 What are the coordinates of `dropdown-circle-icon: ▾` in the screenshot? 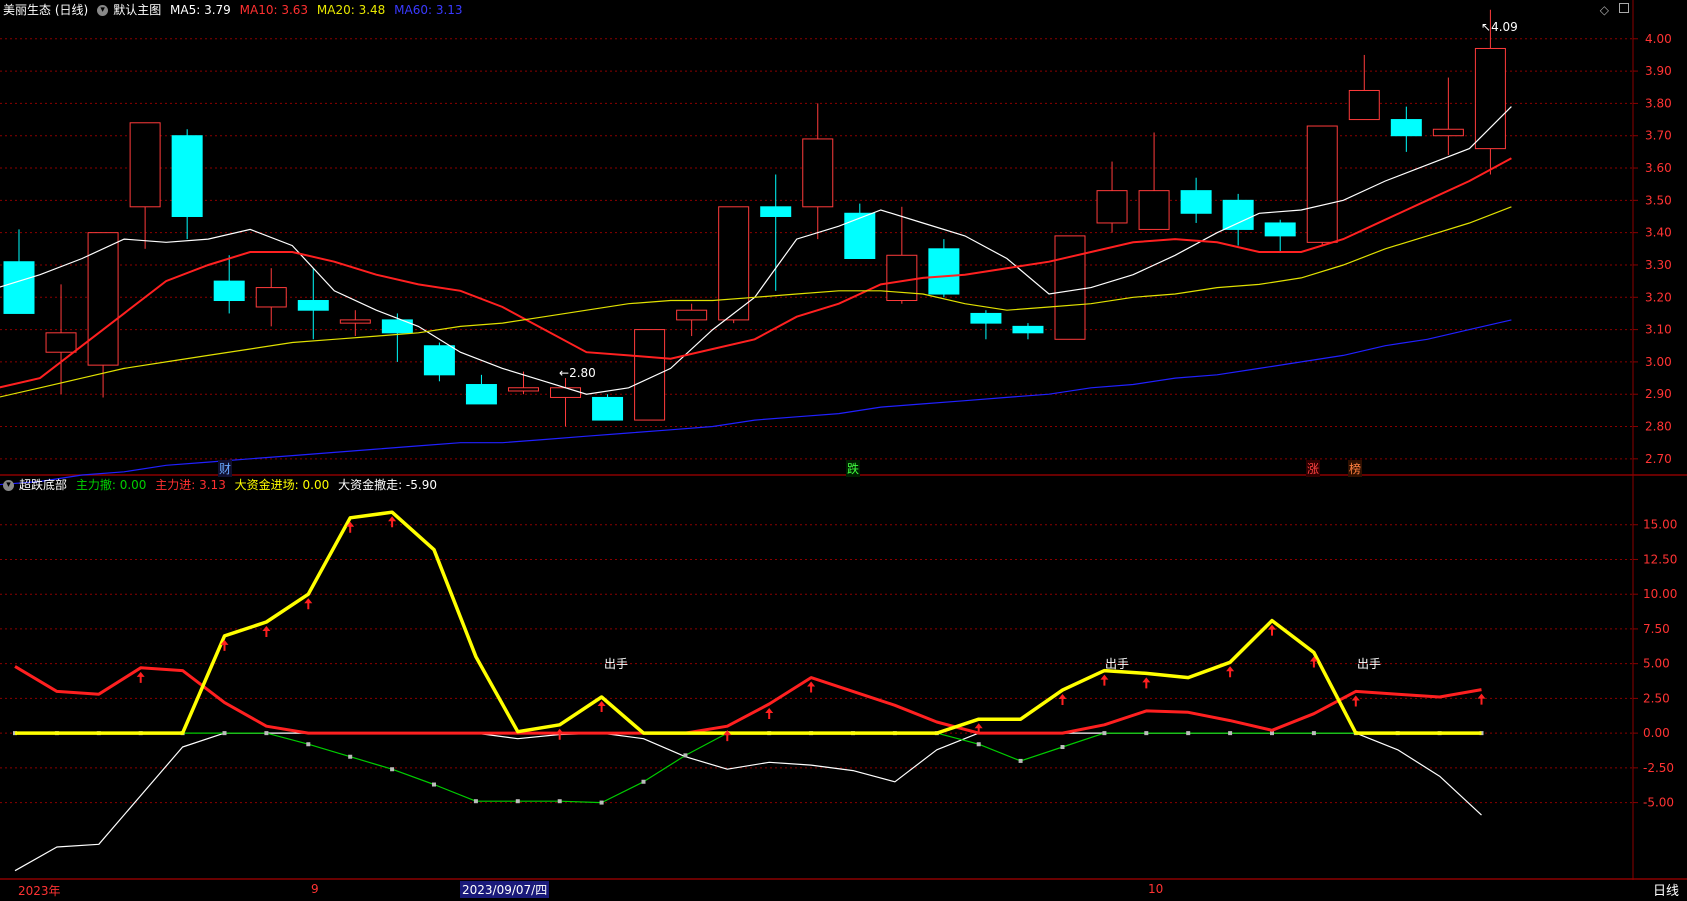 It's located at (103, 10).